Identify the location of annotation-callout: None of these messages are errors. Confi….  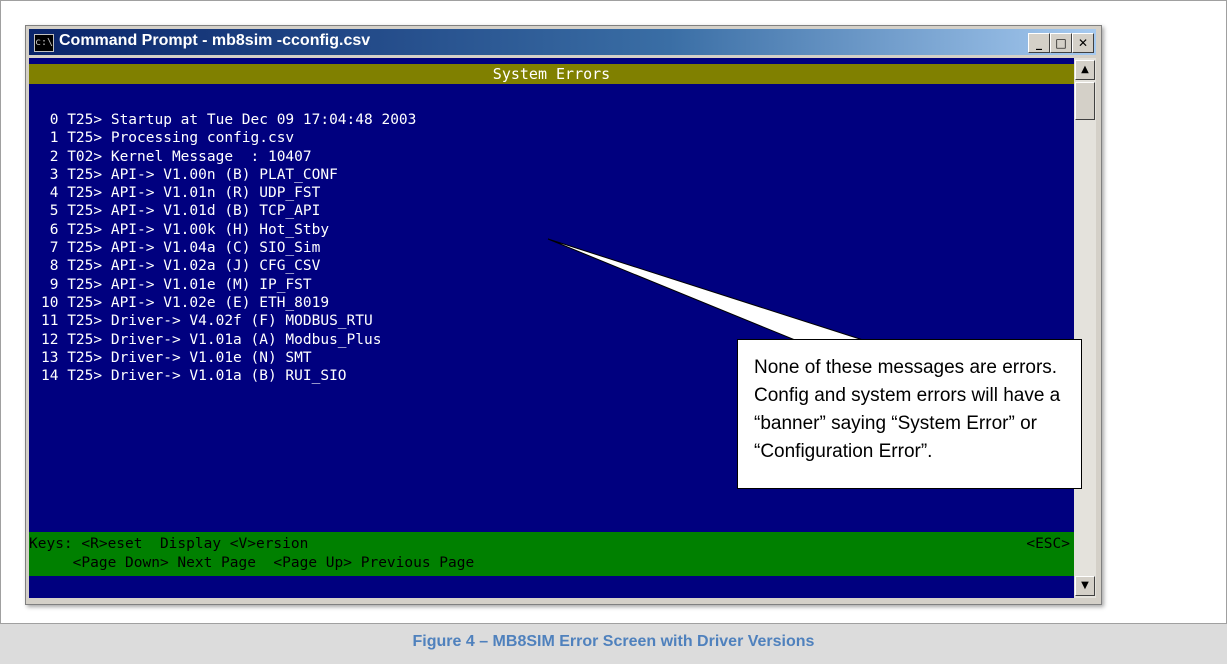
(909, 414).